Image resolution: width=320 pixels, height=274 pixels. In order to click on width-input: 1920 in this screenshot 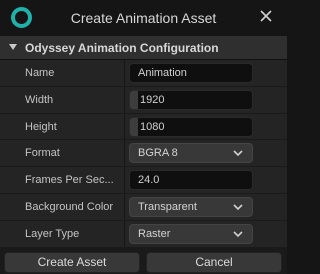, I will do `click(191, 99)`.